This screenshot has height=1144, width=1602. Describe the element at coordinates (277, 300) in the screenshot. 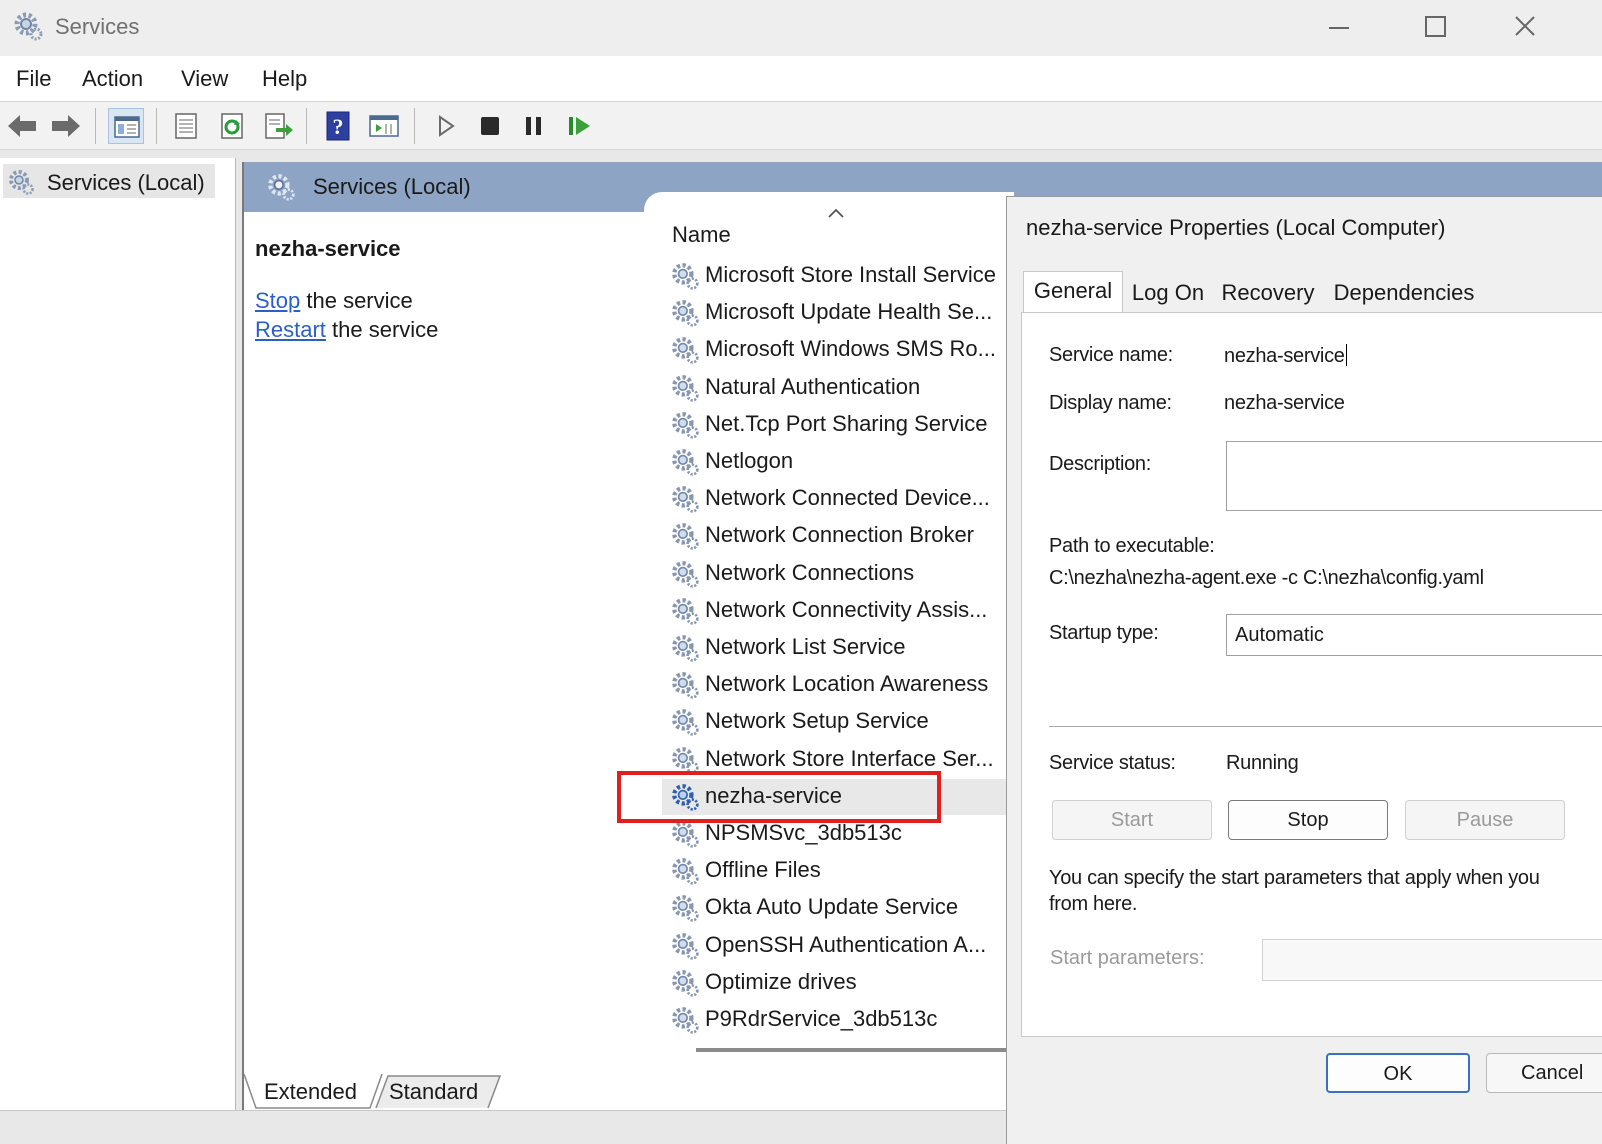

I see `stop-link: Stop` at that location.